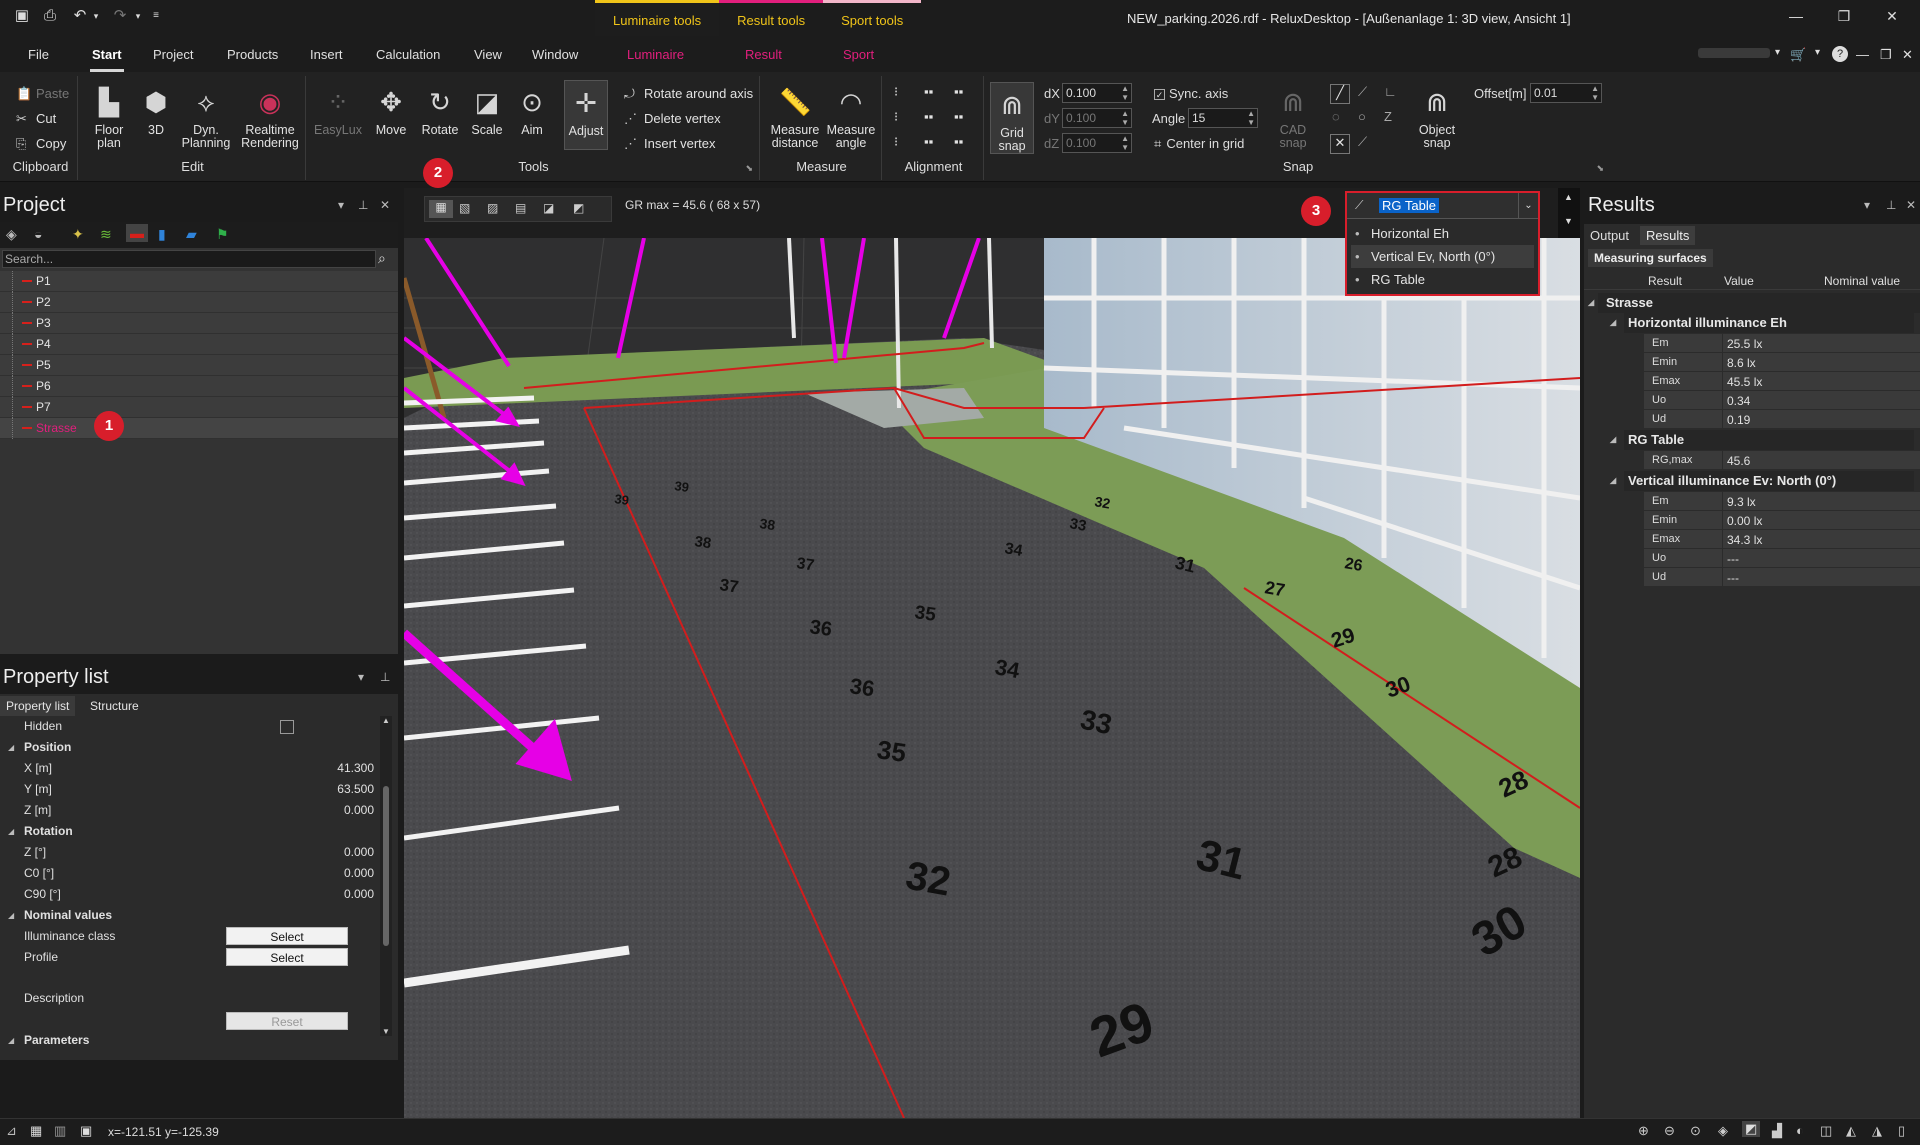 This screenshot has width=1920, height=1145. Describe the element at coordinates (38, 234) in the screenshot. I see `surface-icon: ◒` at that location.